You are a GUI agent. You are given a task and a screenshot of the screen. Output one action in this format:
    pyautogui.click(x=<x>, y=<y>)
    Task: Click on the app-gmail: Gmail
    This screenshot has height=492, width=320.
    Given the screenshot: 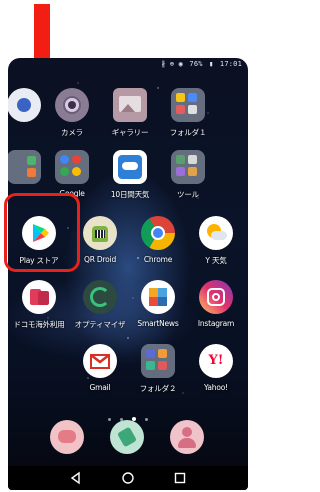 What is the action you would take?
    pyautogui.click(x=100, y=368)
    